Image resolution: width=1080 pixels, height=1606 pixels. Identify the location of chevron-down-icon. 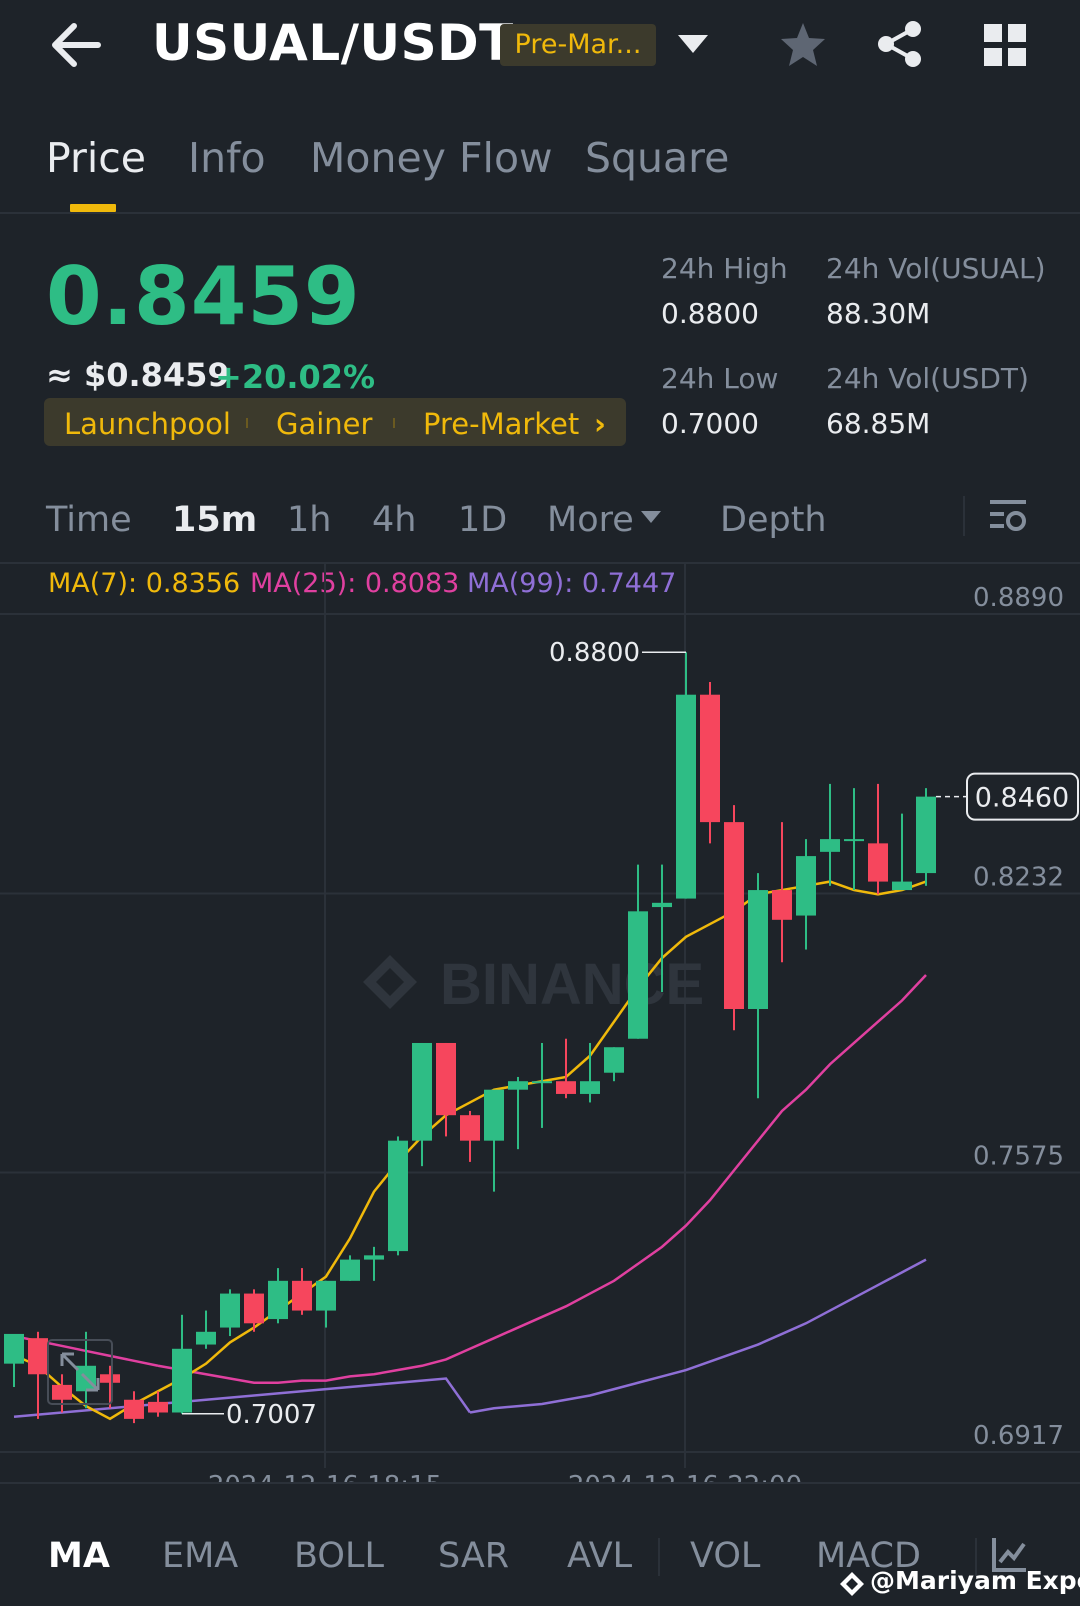
(693, 44).